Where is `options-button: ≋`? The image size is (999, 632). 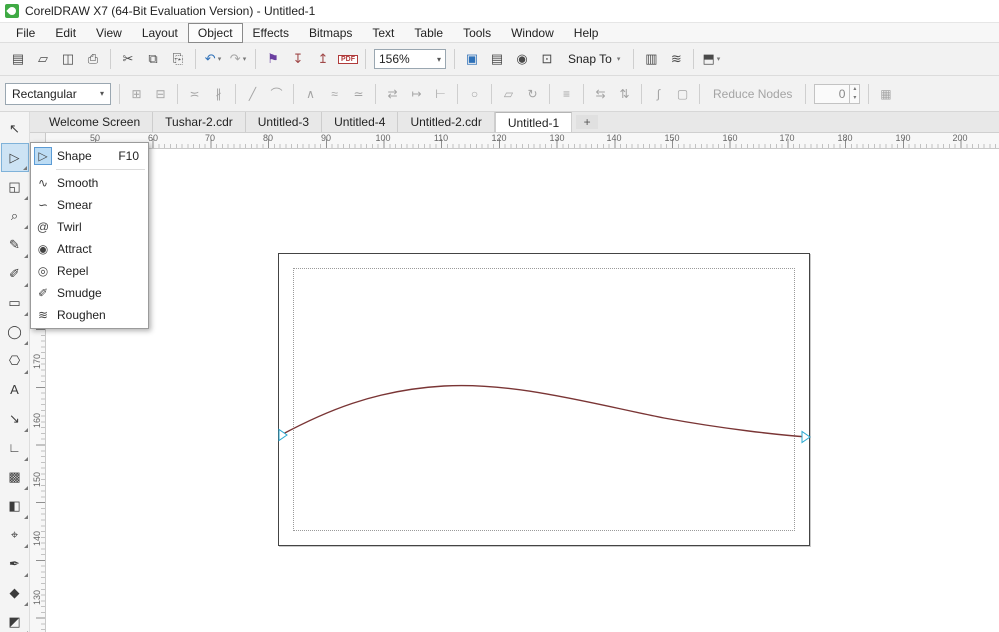
options-button: ≋ is located at coordinates (676, 59).